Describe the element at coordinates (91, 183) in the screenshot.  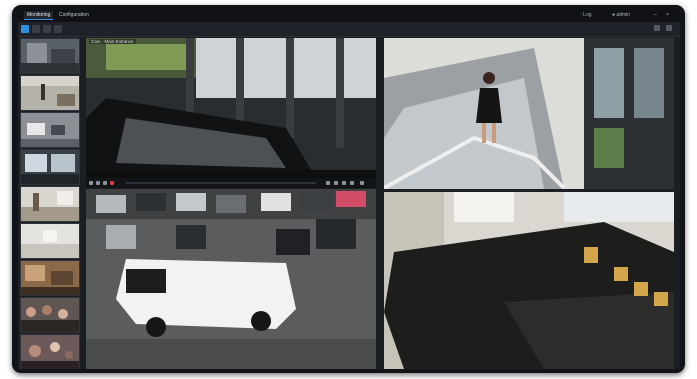
I see `play-icon` at that location.